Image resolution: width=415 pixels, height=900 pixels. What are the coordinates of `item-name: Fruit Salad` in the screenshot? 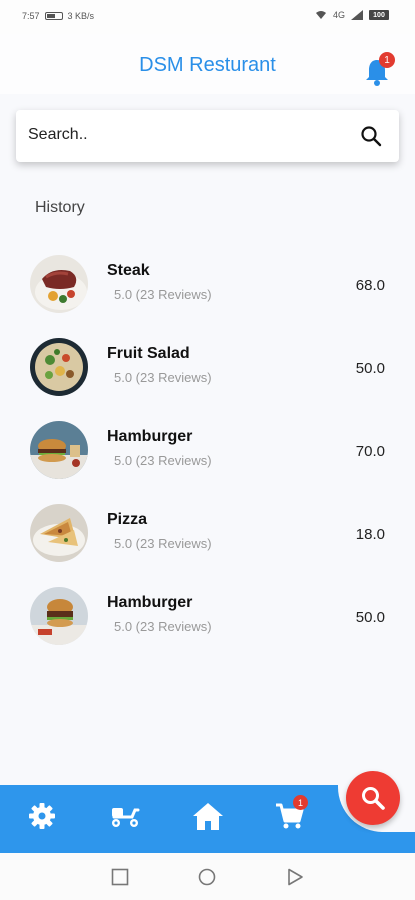 It's located at (148, 353).